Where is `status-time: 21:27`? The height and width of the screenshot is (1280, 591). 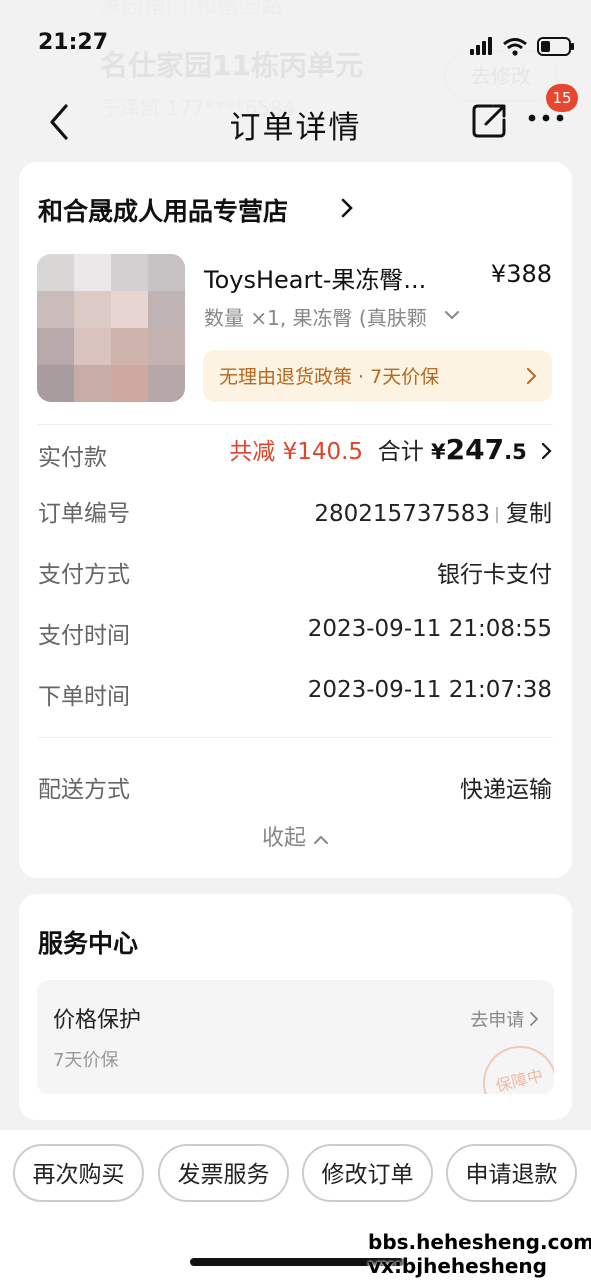 status-time: 21:27 is located at coordinates (73, 42).